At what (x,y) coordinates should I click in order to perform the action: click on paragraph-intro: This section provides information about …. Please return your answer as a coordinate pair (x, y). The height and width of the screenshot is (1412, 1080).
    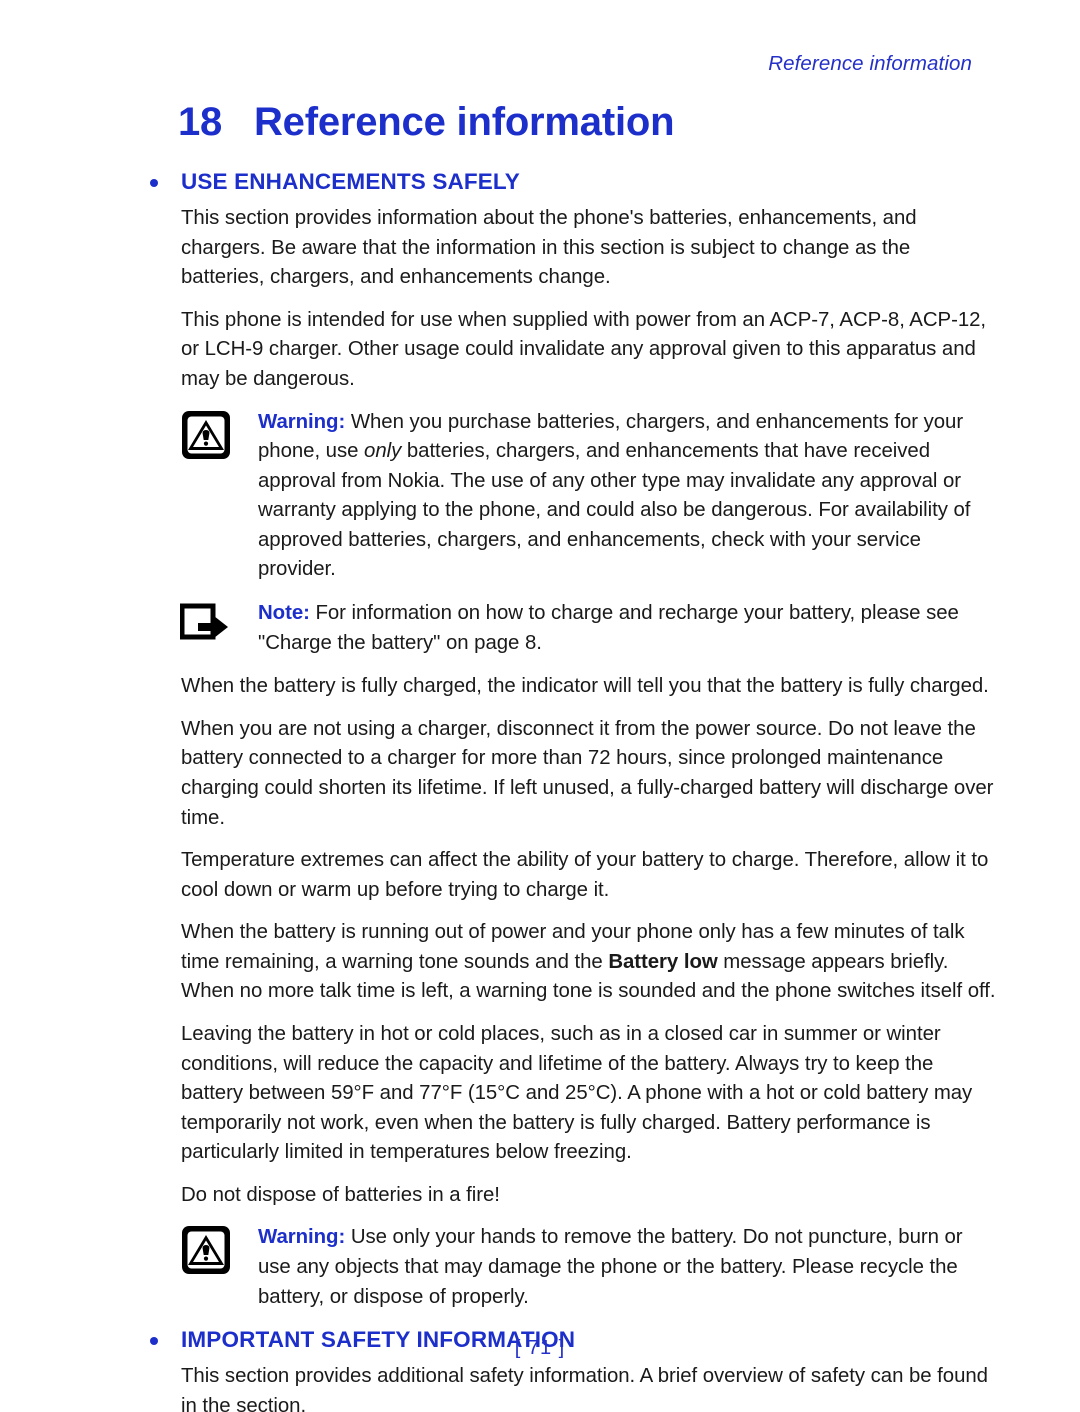
    Looking at the image, I should click on (549, 248).